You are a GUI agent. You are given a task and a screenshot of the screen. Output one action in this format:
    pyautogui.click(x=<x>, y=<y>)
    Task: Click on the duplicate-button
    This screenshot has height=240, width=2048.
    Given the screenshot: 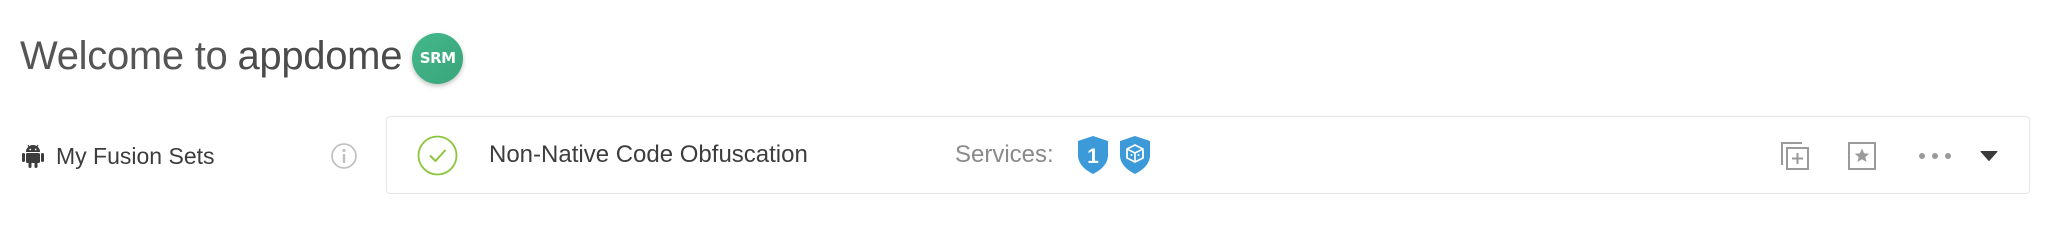 What is the action you would take?
    pyautogui.click(x=1795, y=156)
    